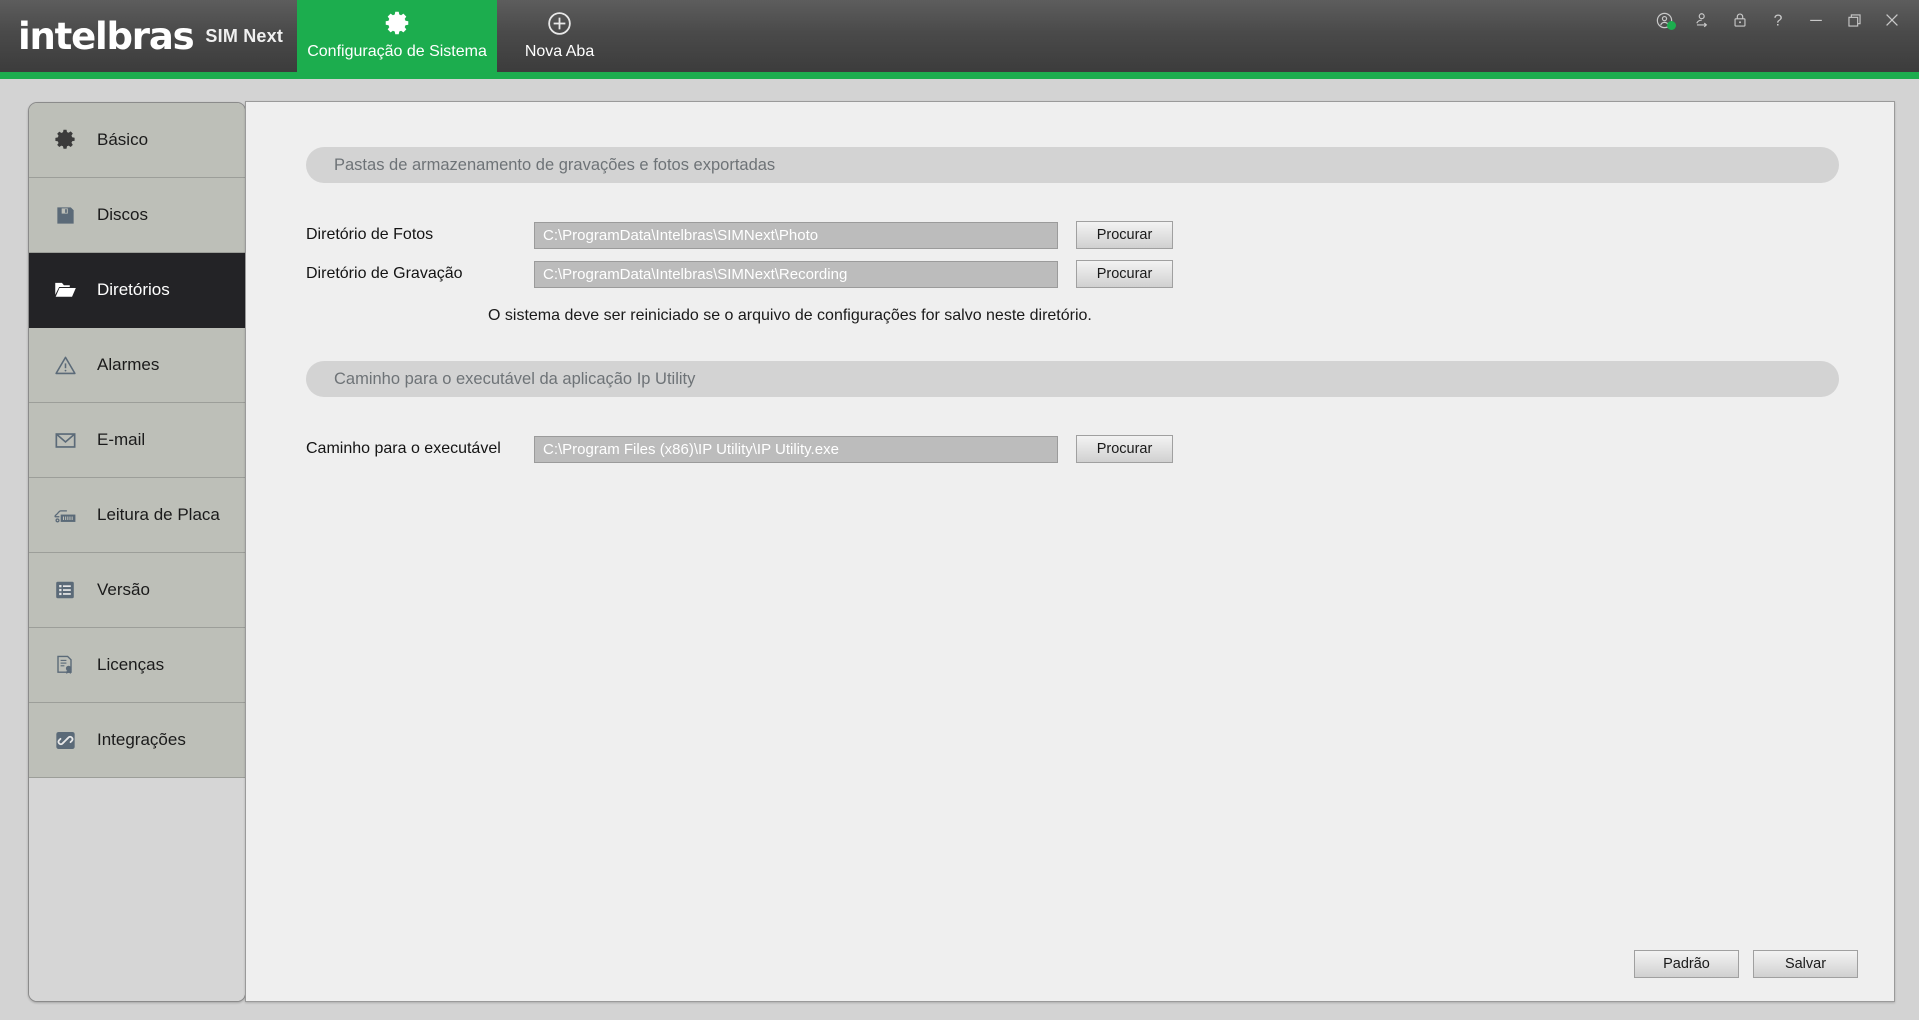 The image size is (1919, 1020). Describe the element at coordinates (65, 590) in the screenshot. I see `list-icon` at that location.